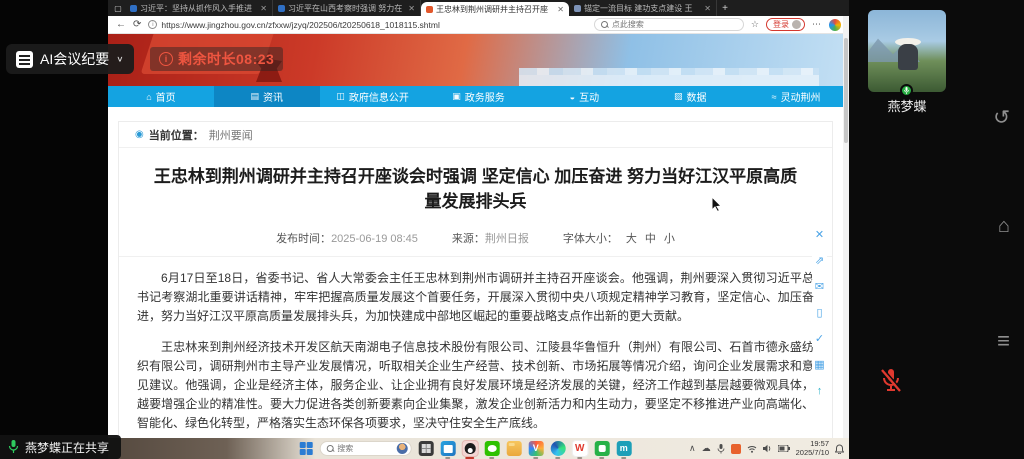 The height and width of the screenshot is (459, 1024). Describe the element at coordinates (196, 8) in the screenshot. I see `tab-title: 习近平：坚持从抓作风入手推进` at that location.